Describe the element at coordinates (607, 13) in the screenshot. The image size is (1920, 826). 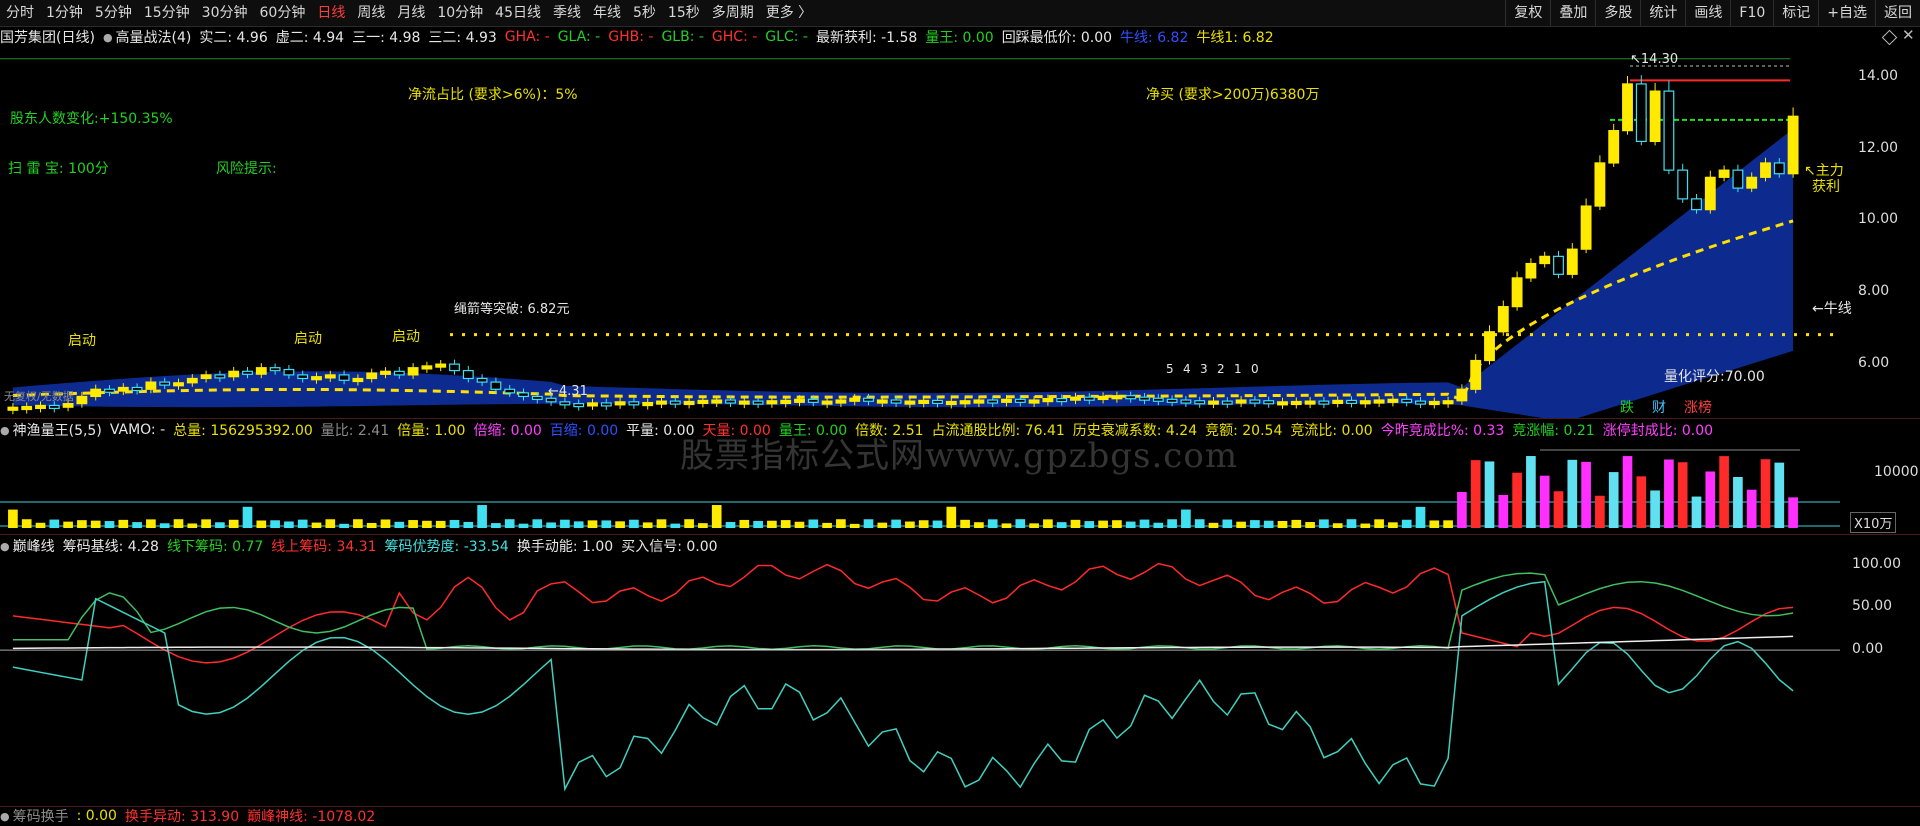
I see `tab-period-12: 年线` at that location.